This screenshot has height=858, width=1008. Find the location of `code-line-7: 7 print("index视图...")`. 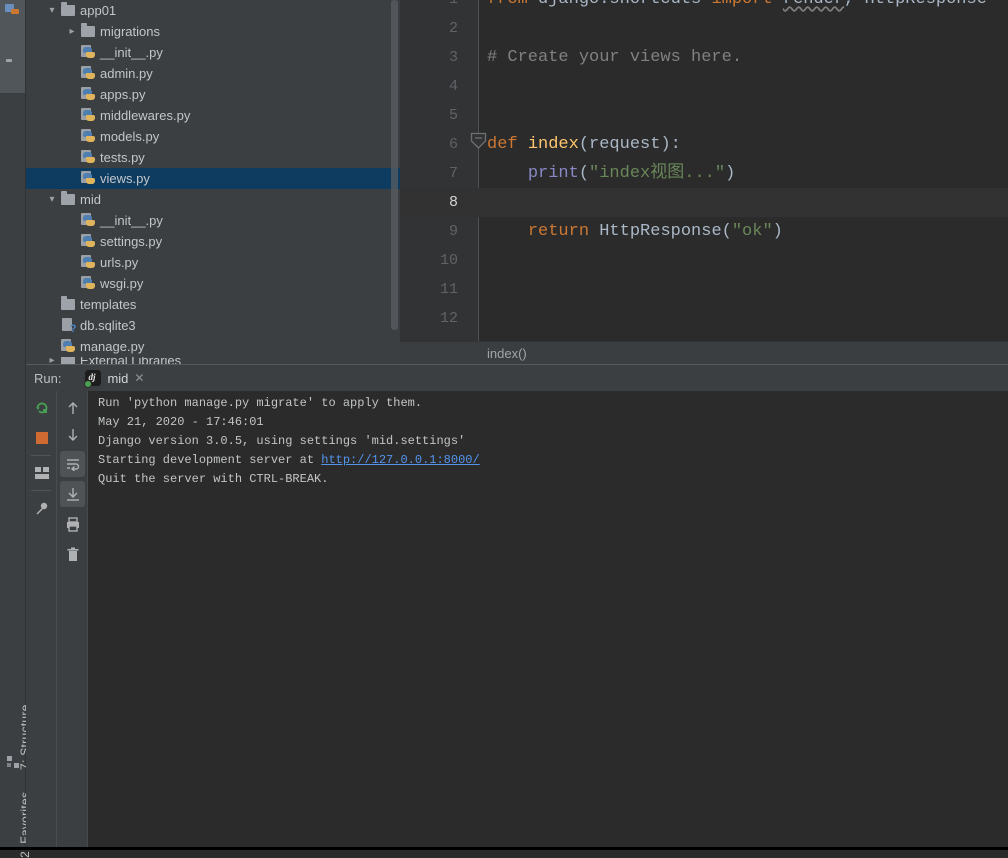

code-line-7: 7 print("index视图...") is located at coordinates (704, 173).